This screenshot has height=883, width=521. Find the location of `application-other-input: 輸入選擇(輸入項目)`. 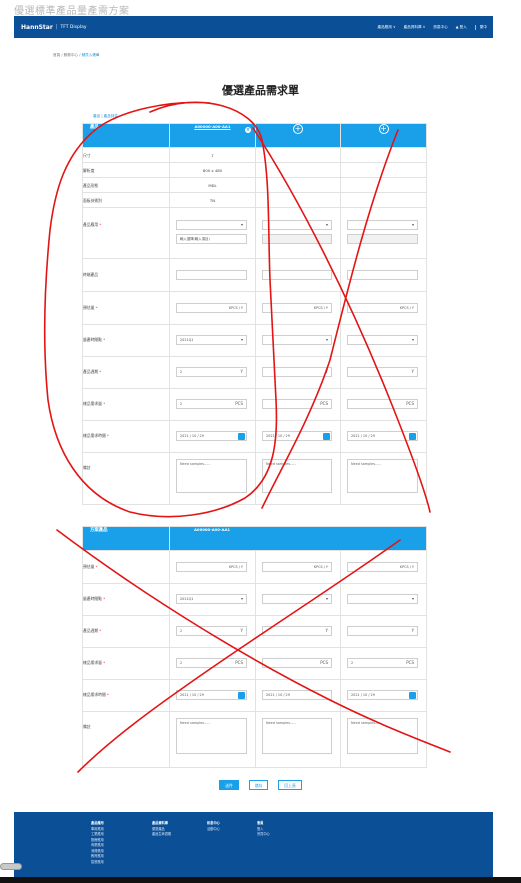

application-other-input: 輸入選擇(輸入項目) is located at coordinates (211, 239).